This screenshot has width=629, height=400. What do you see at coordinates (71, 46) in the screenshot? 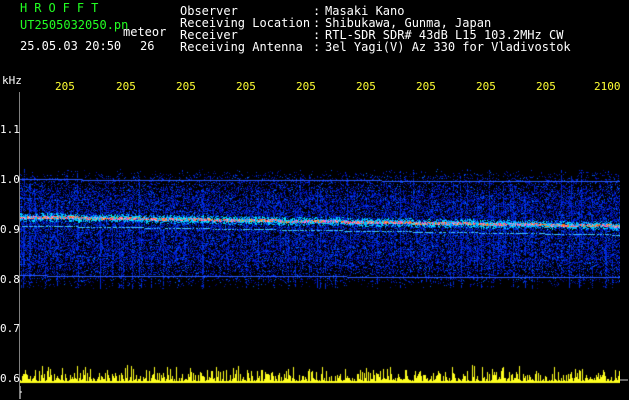
I see `timestamp: 25.05.03 20:50` at bounding box center [71, 46].